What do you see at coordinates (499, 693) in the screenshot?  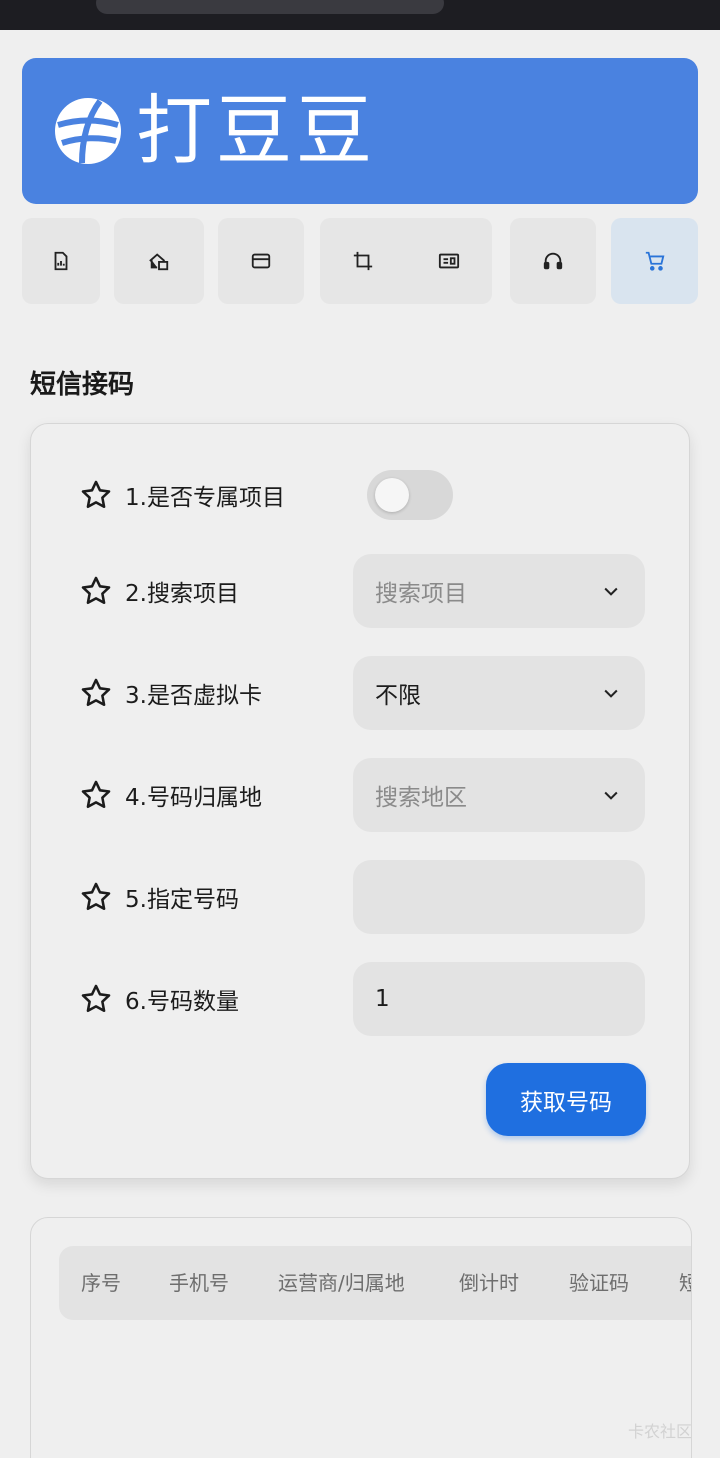 I see `virtual-select: 不限` at bounding box center [499, 693].